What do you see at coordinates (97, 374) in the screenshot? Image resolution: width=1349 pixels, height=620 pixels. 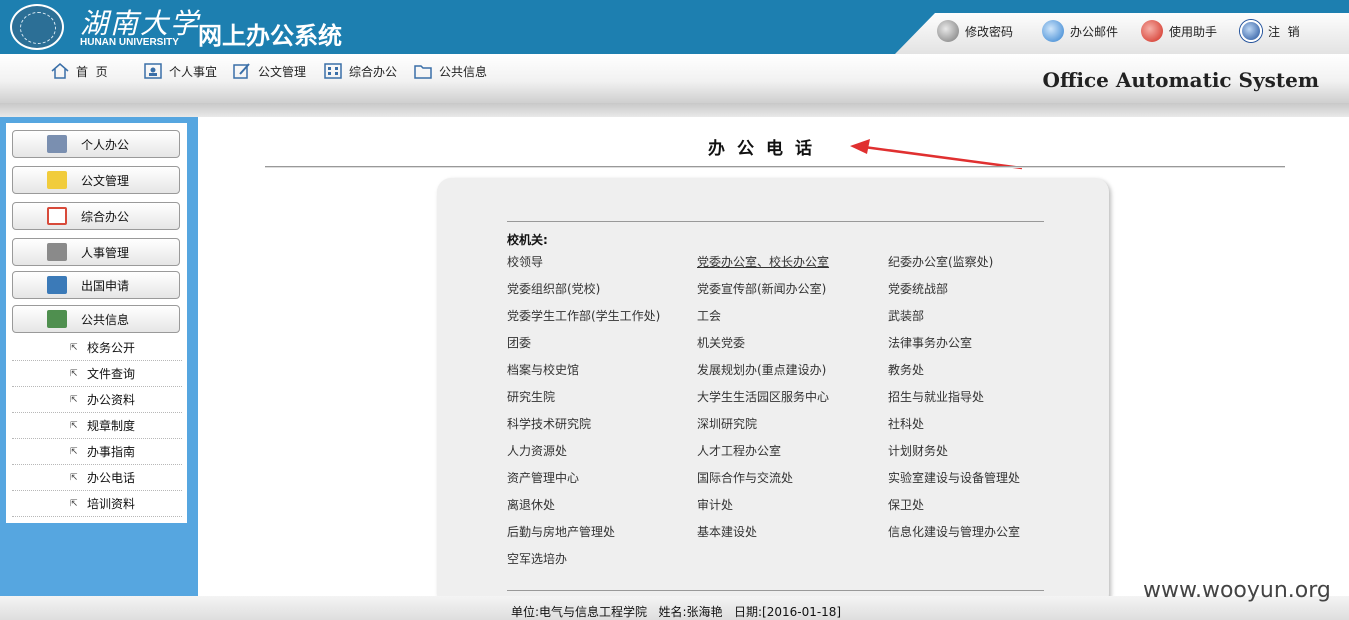 I see `sidebar-sub-file-search: ⇱ 文件查询` at bounding box center [97, 374].